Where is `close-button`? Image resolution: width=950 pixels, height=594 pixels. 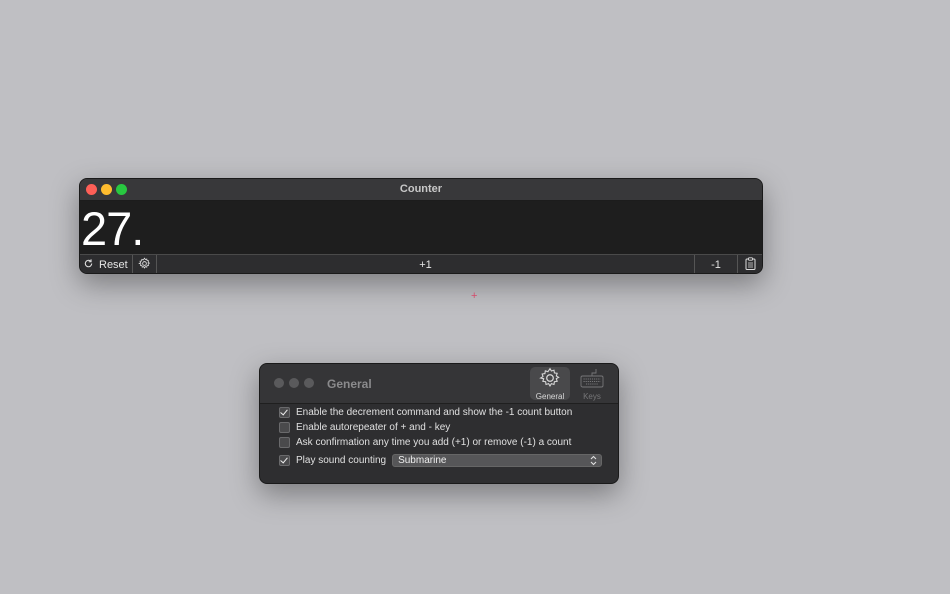 close-button is located at coordinates (279, 383).